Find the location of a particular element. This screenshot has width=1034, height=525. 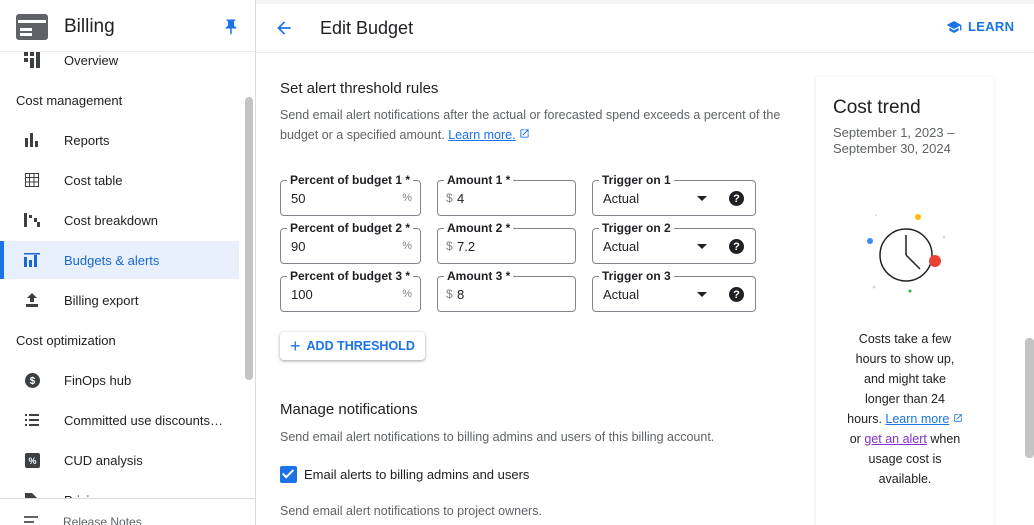

percent-value: 100 is located at coordinates (302, 294).